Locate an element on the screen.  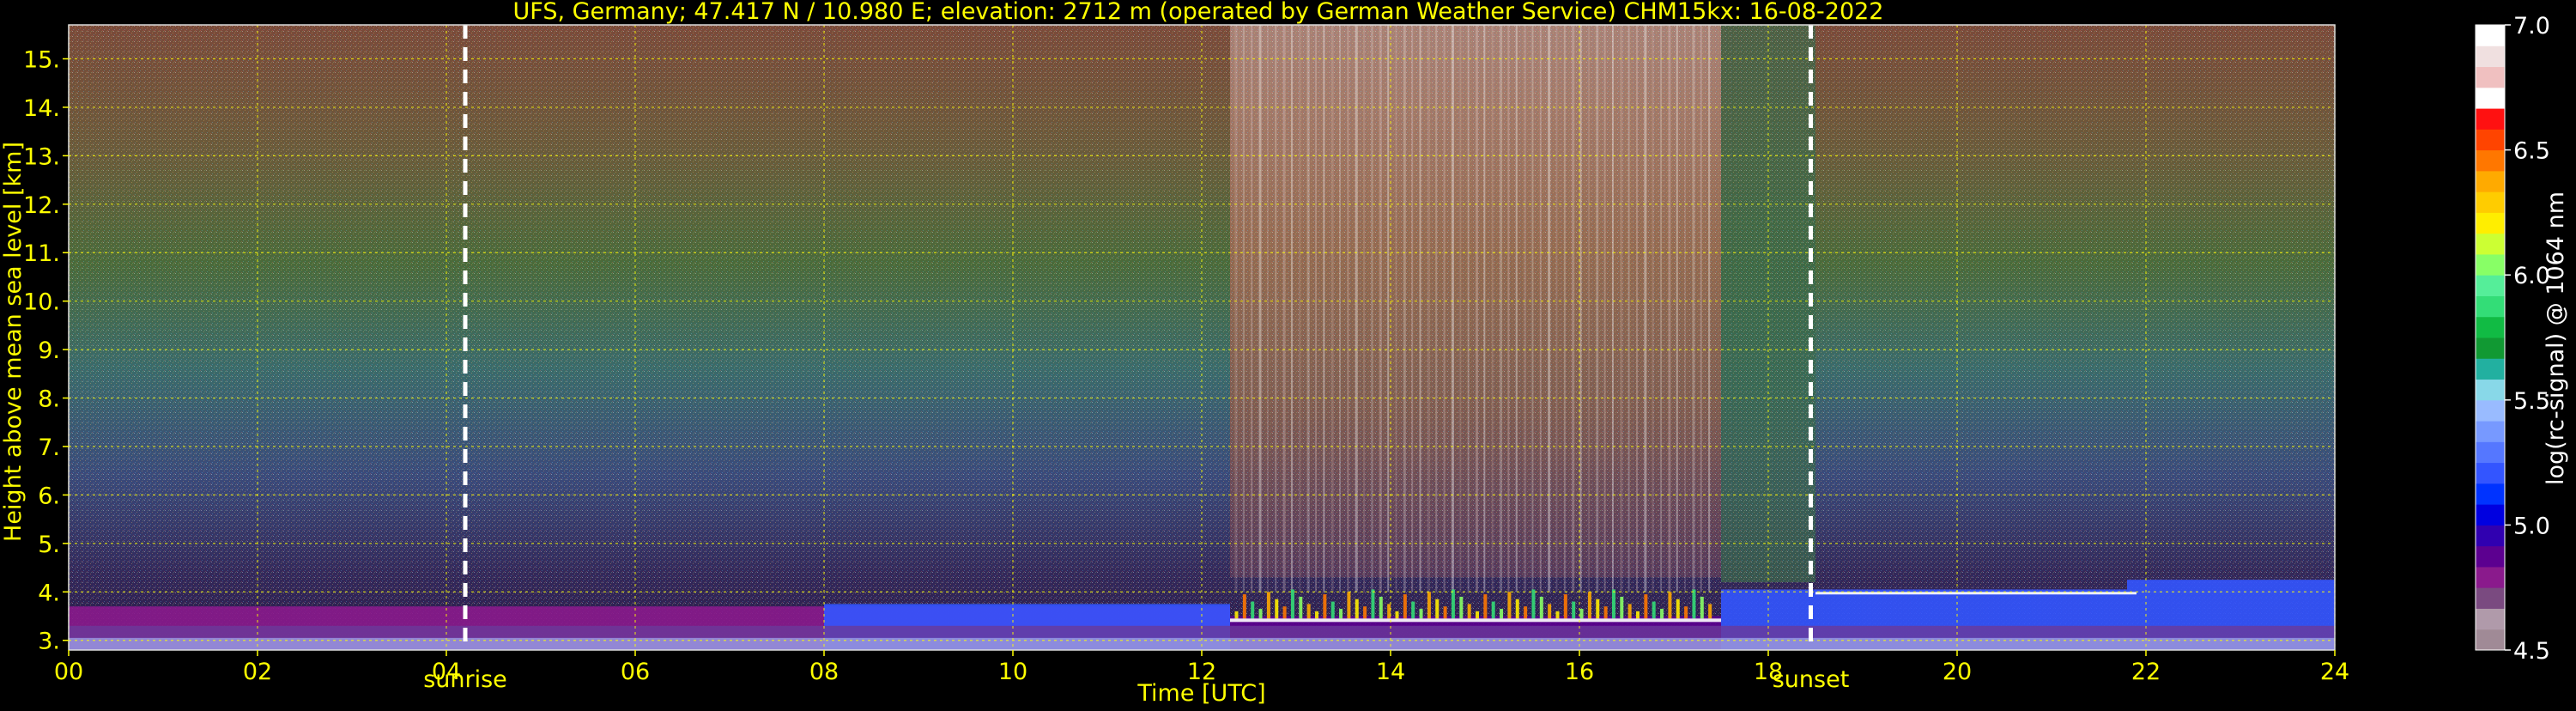
x-tick-label: 22 is located at coordinates (2146, 672).